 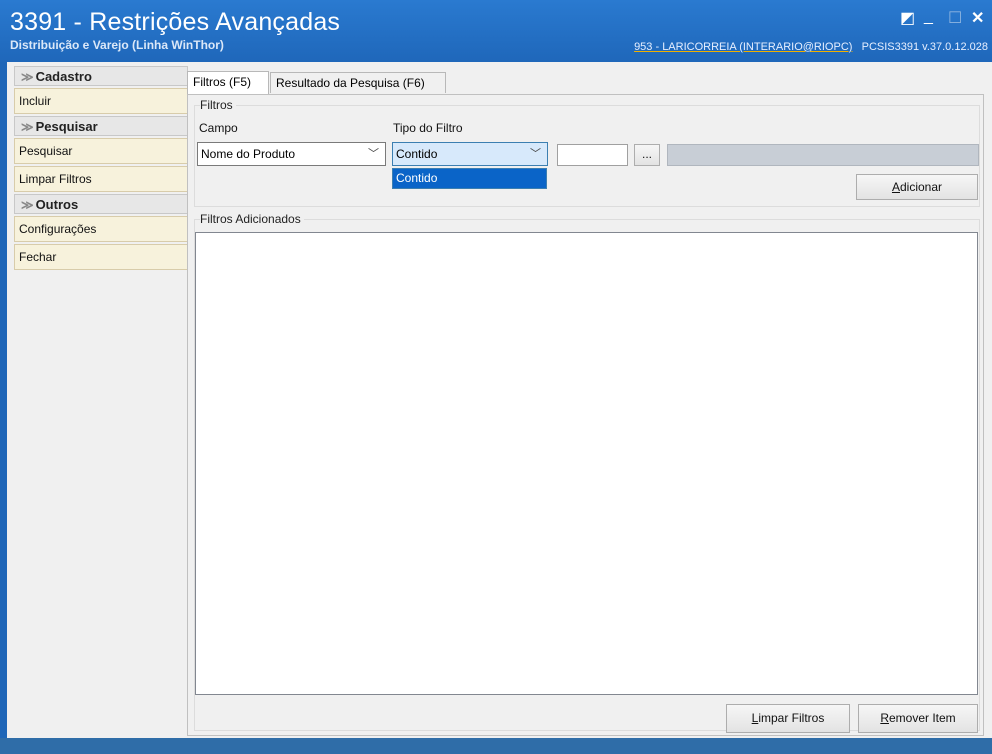 What do you see at coordinates (358, 82) in the screenshot?
I see `tab-resultado: Resultado da Pesquisa (F6)` at bounding box center [358, 82].